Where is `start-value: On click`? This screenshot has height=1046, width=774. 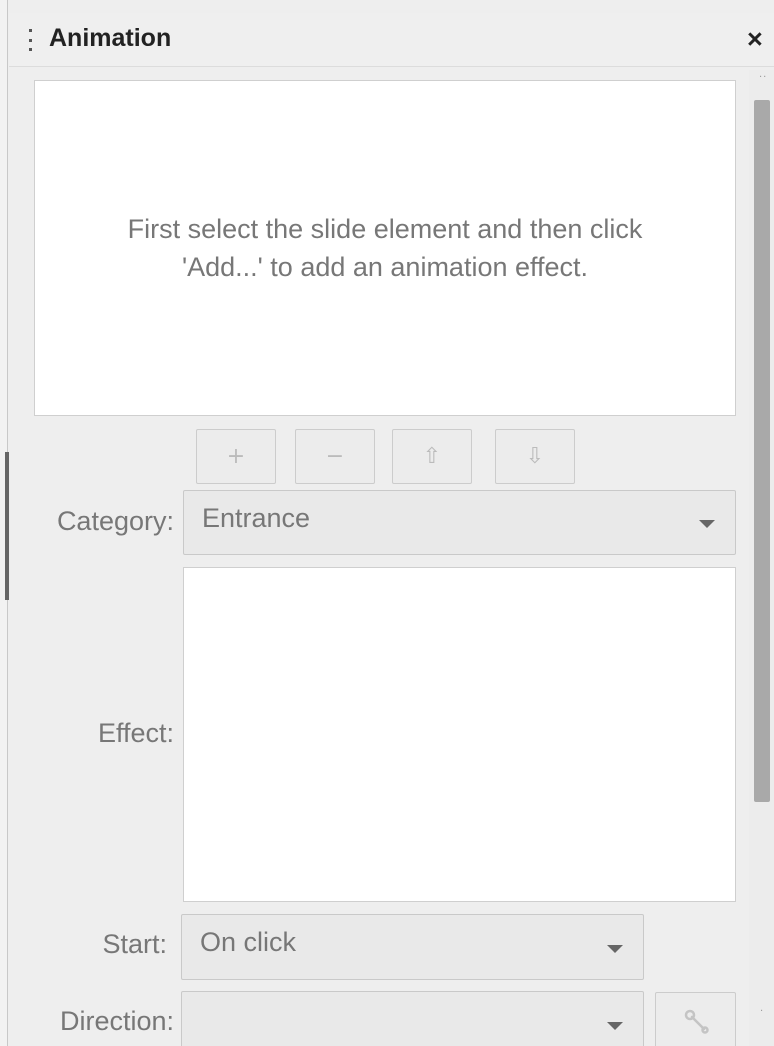 start-value: On click is located at coordinates (248, 942).